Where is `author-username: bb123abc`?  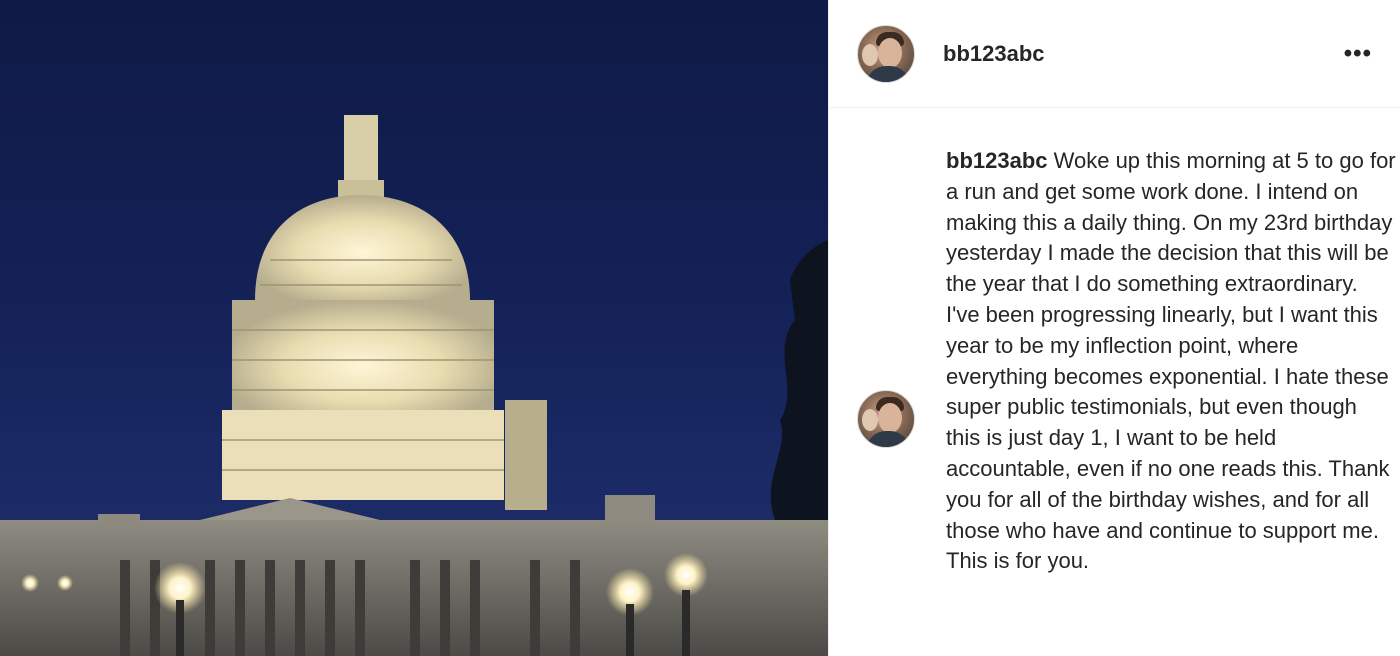 author-username: bb123abc is located at coordinates (1143, 54).